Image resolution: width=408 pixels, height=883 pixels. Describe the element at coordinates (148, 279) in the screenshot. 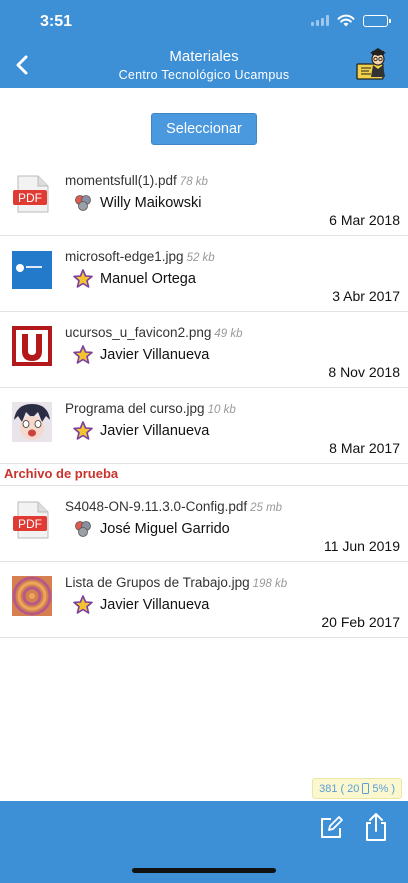

I see `uploader-name: Manuel Ortega` at that location.